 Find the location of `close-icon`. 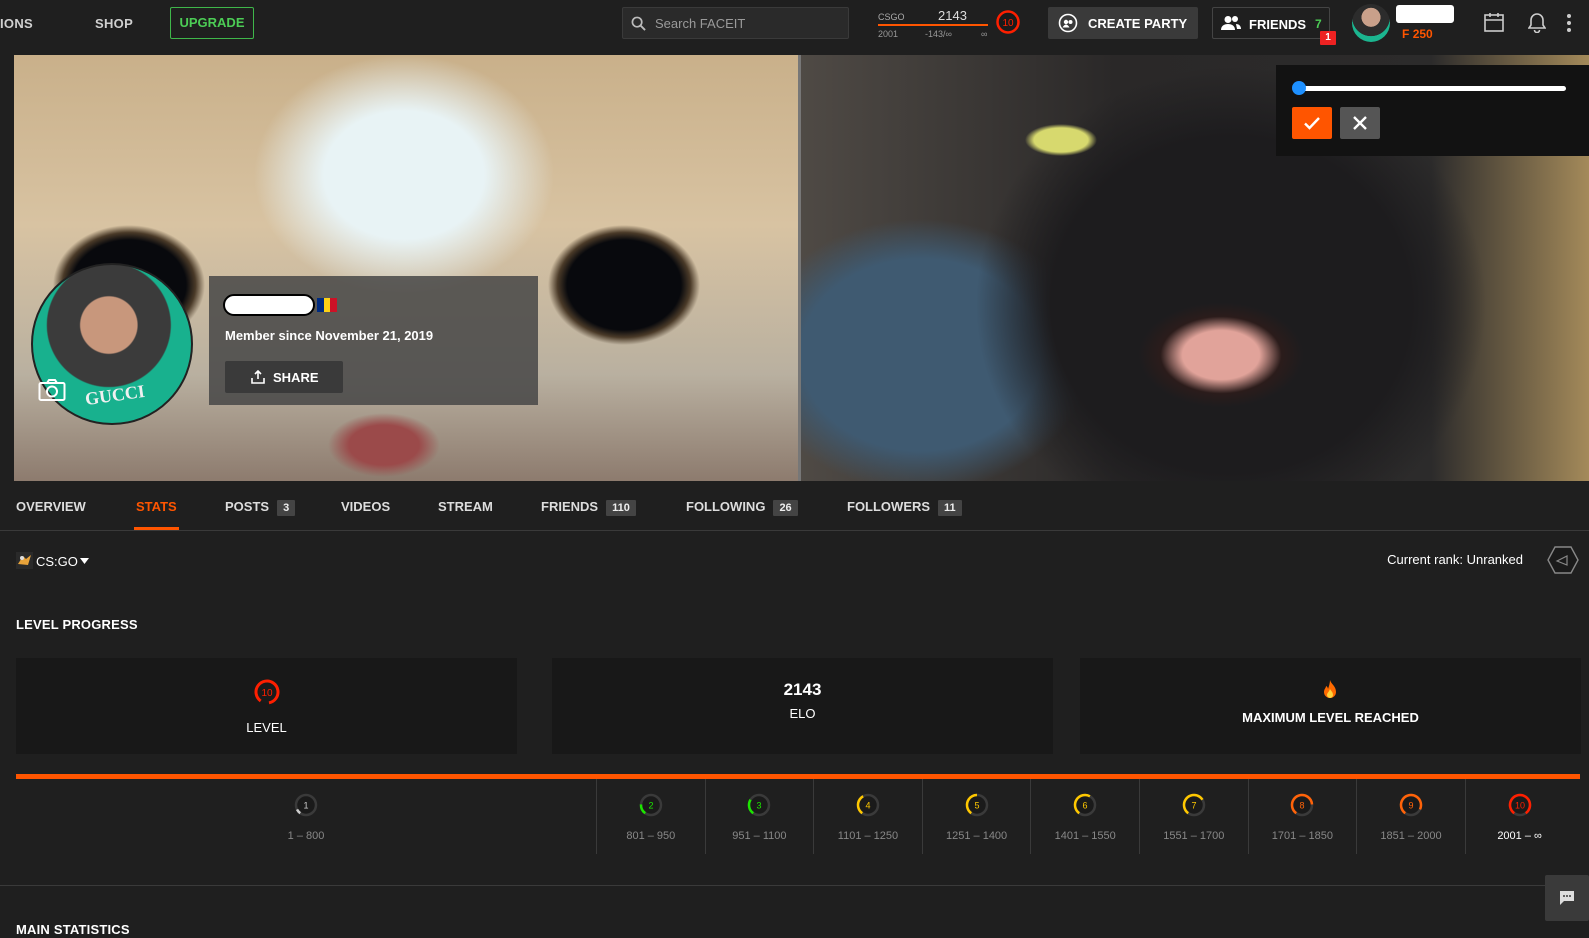

close-icon is located at coordinates (1360, 123).